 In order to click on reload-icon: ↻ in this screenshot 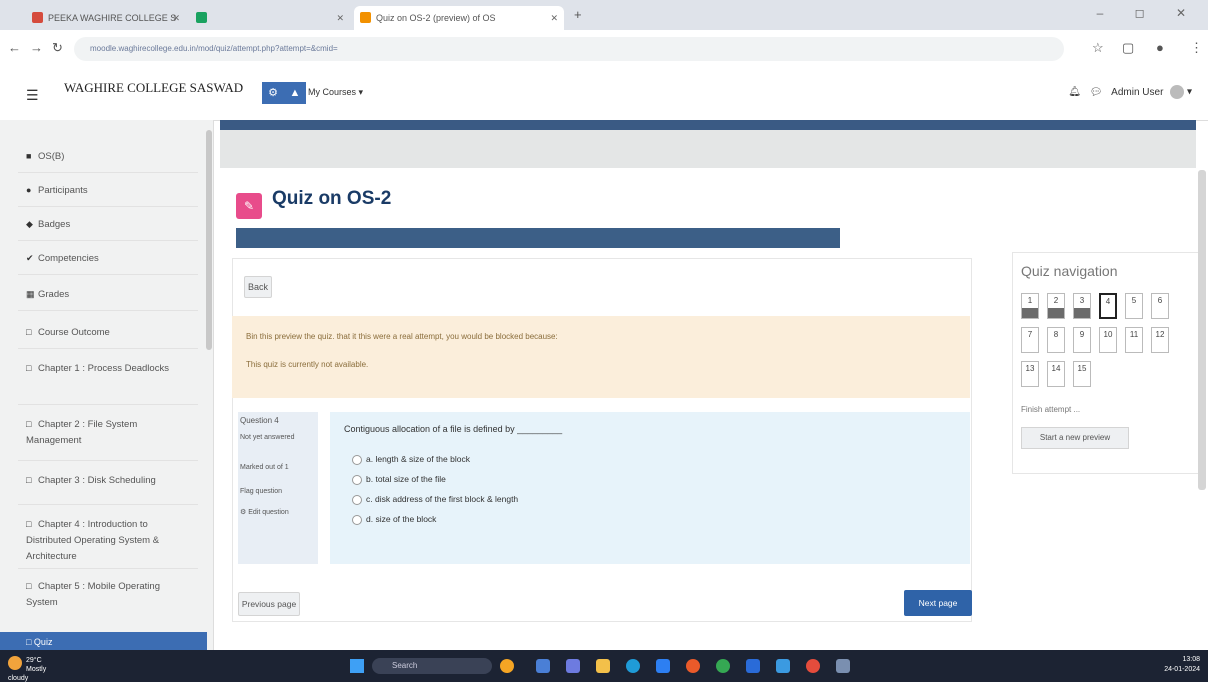, I will do `click(57, 48)`.